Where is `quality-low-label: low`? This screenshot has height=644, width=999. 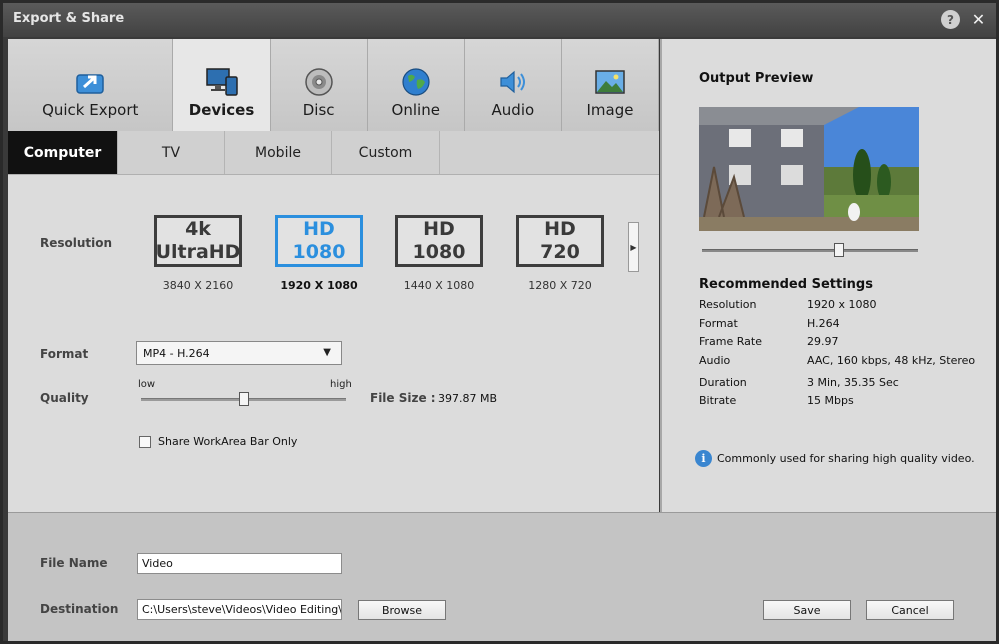 quality-low-label: low is located at coordinates (147, 384).